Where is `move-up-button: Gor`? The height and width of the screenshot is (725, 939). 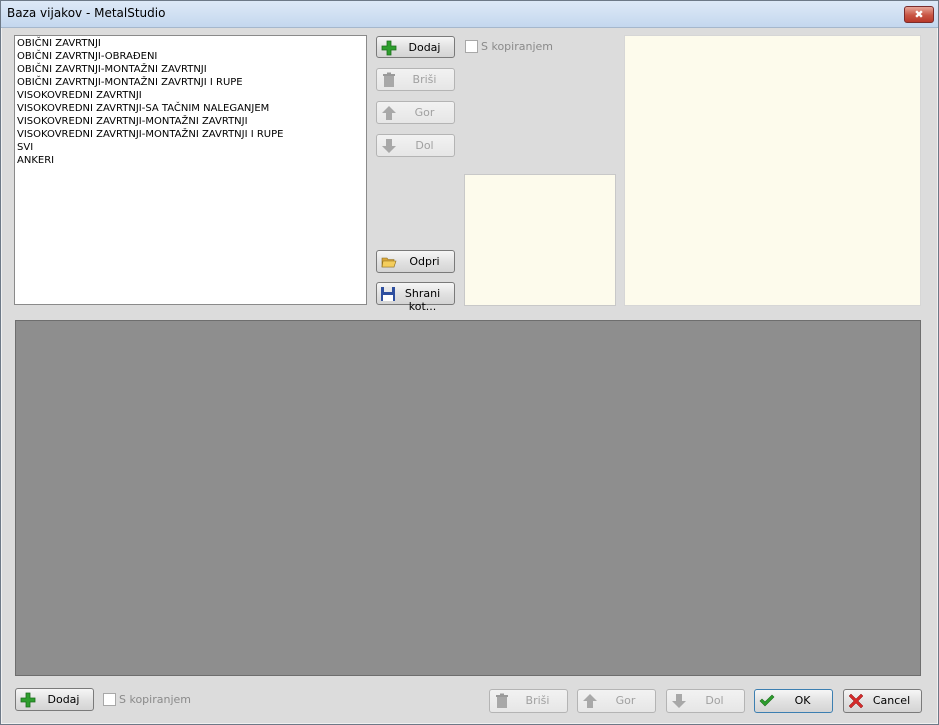 move-up-button: Gor is located at coordinates (415, 112).